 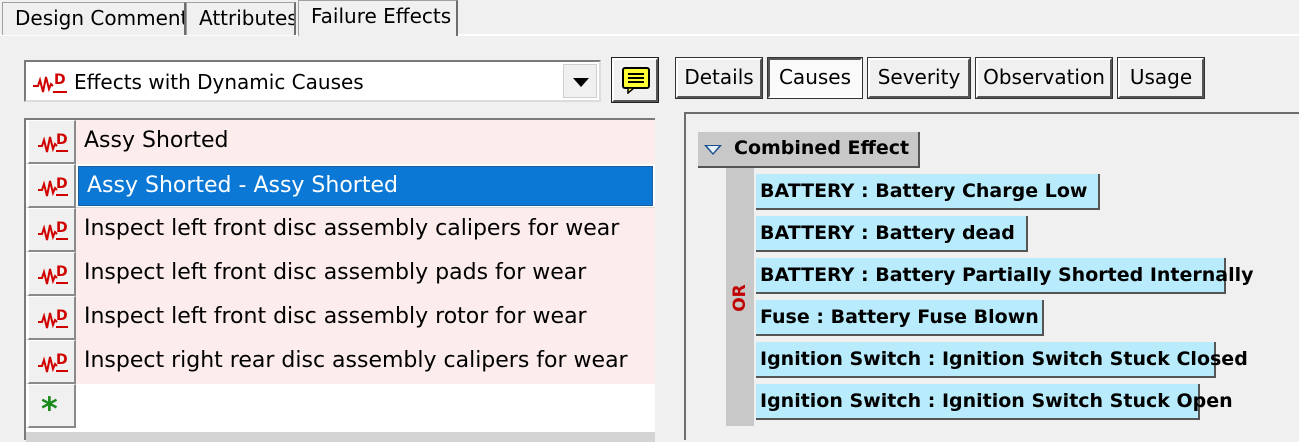 What do you see at coordinates (719, 78) in the screenshot?
I see `tab-details: Details` at bounding box center [719, 78].